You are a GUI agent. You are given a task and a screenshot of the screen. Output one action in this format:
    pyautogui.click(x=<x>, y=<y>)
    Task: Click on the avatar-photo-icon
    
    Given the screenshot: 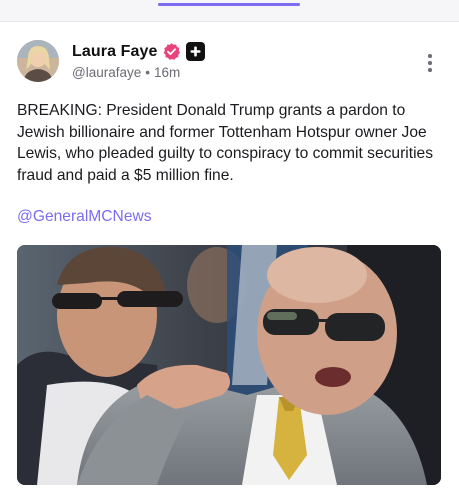 What is the action you would take?
    pyautogui.click(x=38, y=61)
    